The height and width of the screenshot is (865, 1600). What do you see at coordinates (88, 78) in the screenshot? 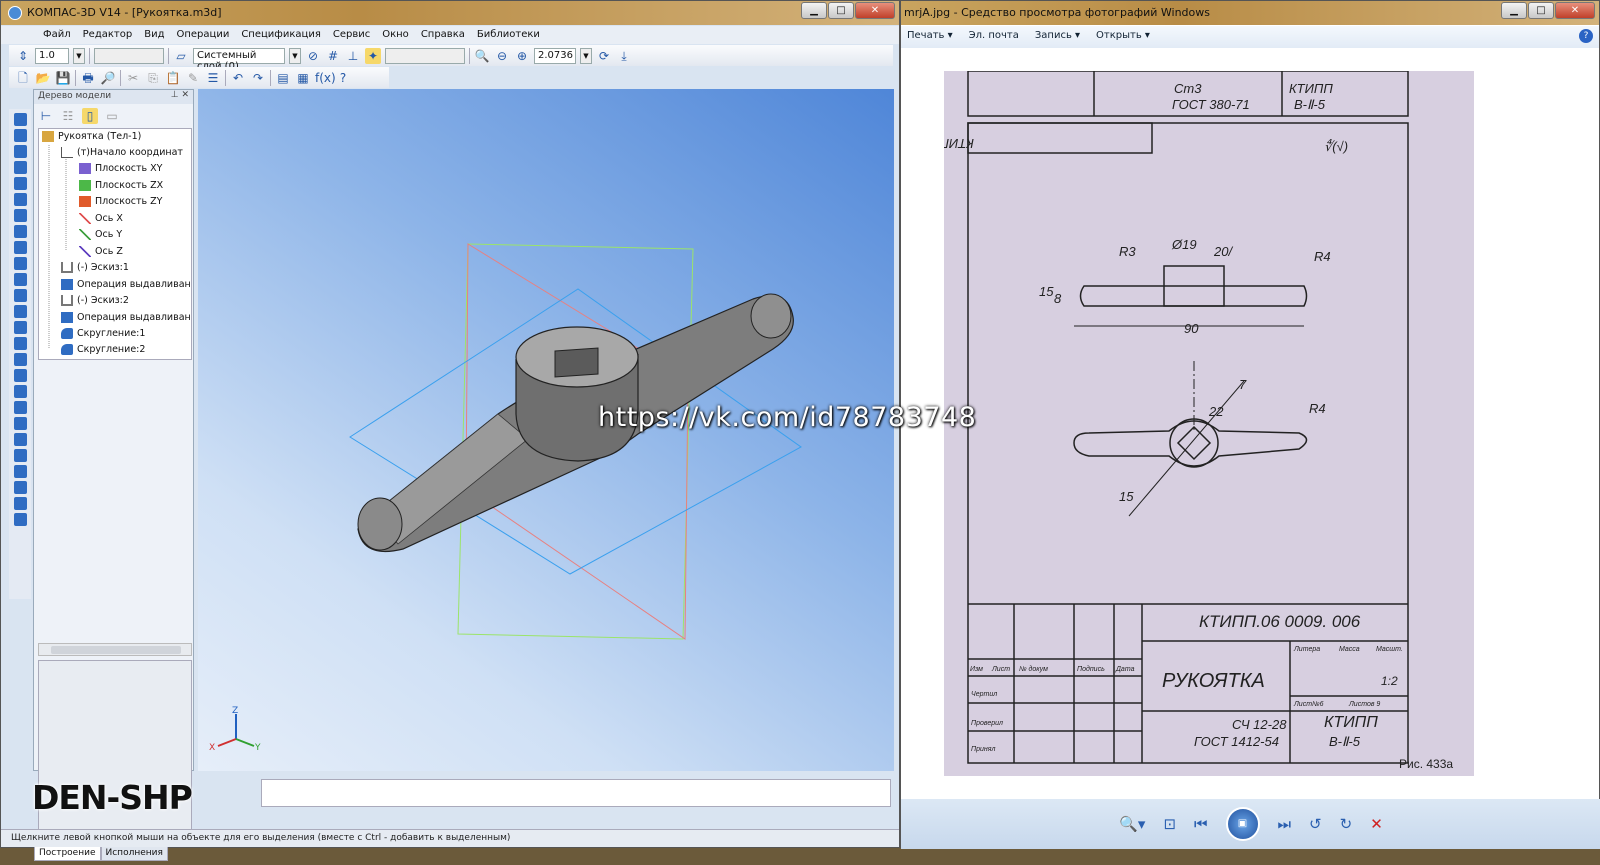
I see `print-icon: 🖶` at bounding box center [88, 78].